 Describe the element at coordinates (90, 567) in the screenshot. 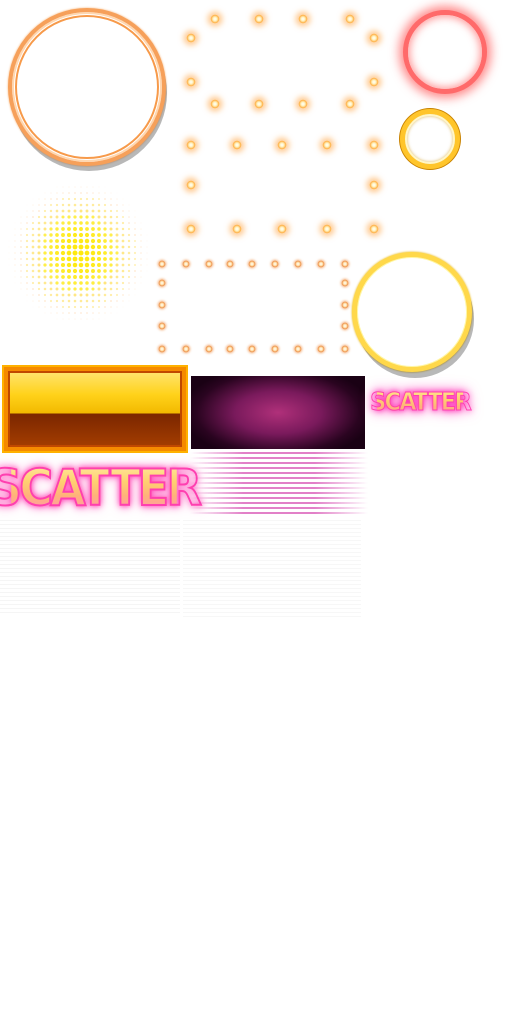

I see `faint-scanlines-left` at that location.